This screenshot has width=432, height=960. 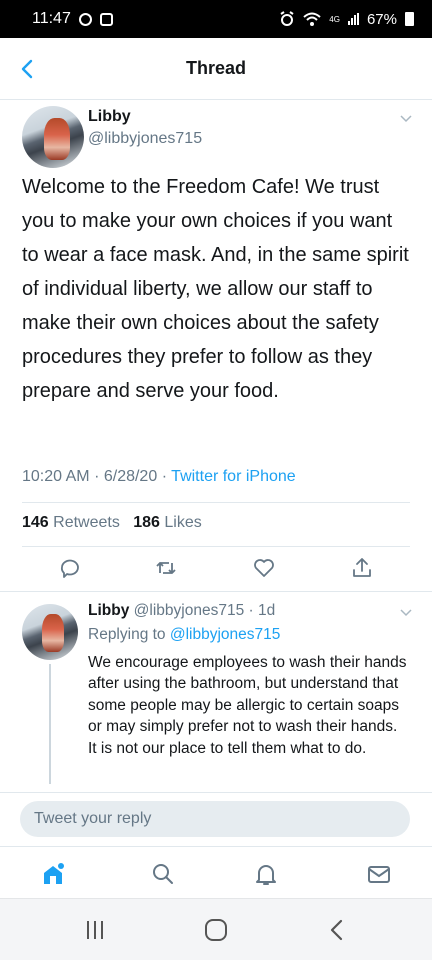 I want to click on back-arrow-icon, so click(x=27, y=69).